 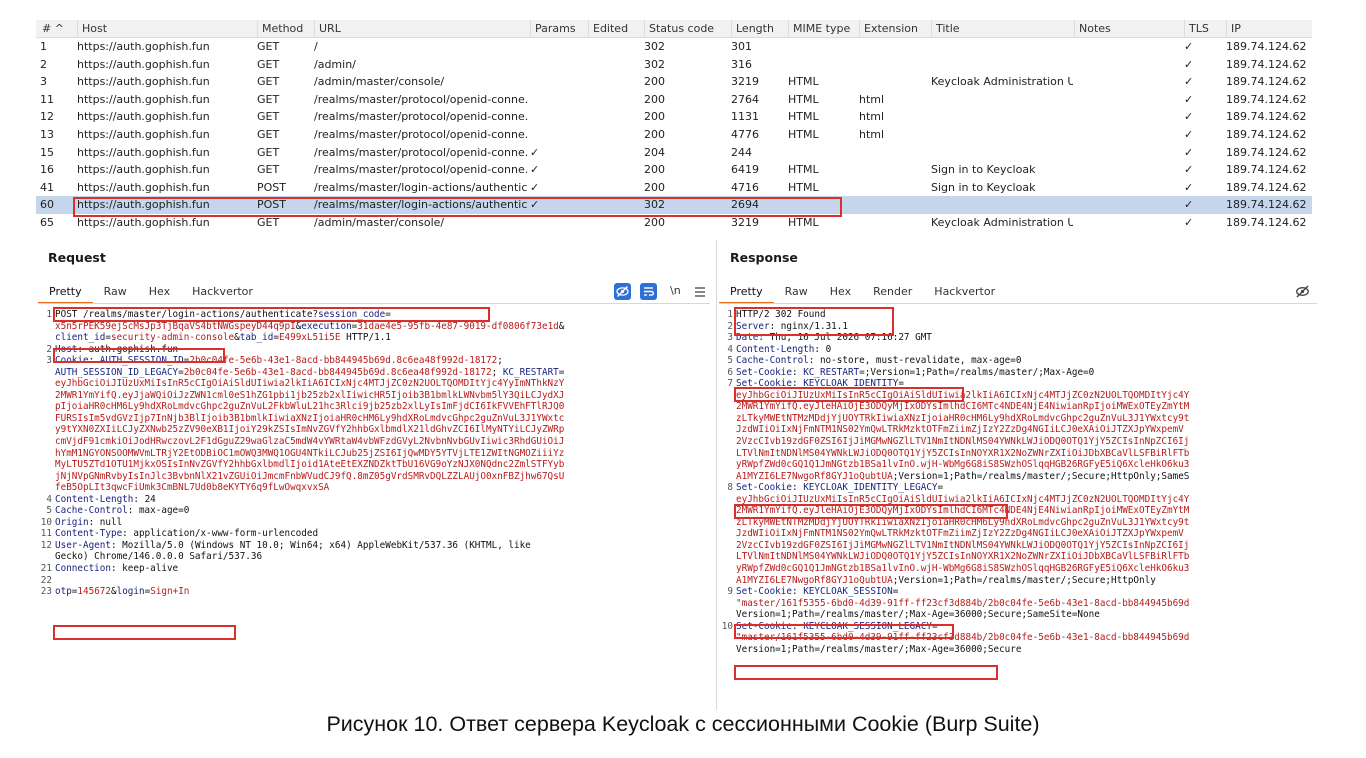 I want to click on col-params-header: Params, so click(x=558, y=29).